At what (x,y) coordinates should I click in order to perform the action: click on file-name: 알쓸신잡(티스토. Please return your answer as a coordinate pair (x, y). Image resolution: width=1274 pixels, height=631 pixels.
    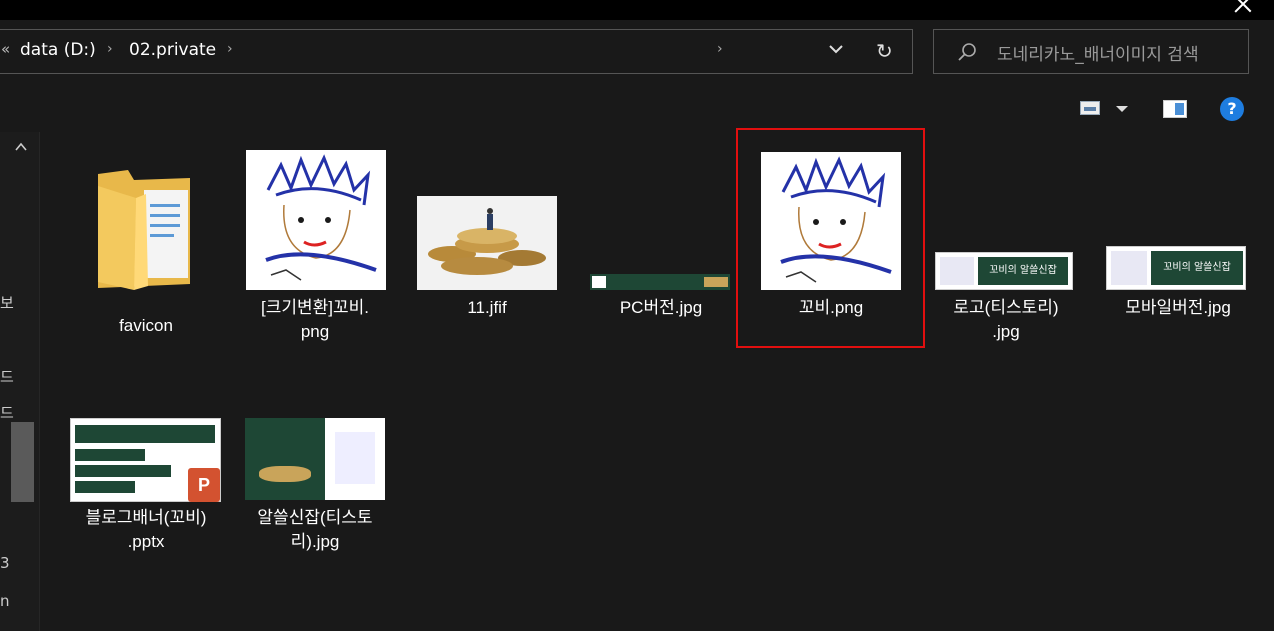
    Looking at the image, I should click on (315, 517).